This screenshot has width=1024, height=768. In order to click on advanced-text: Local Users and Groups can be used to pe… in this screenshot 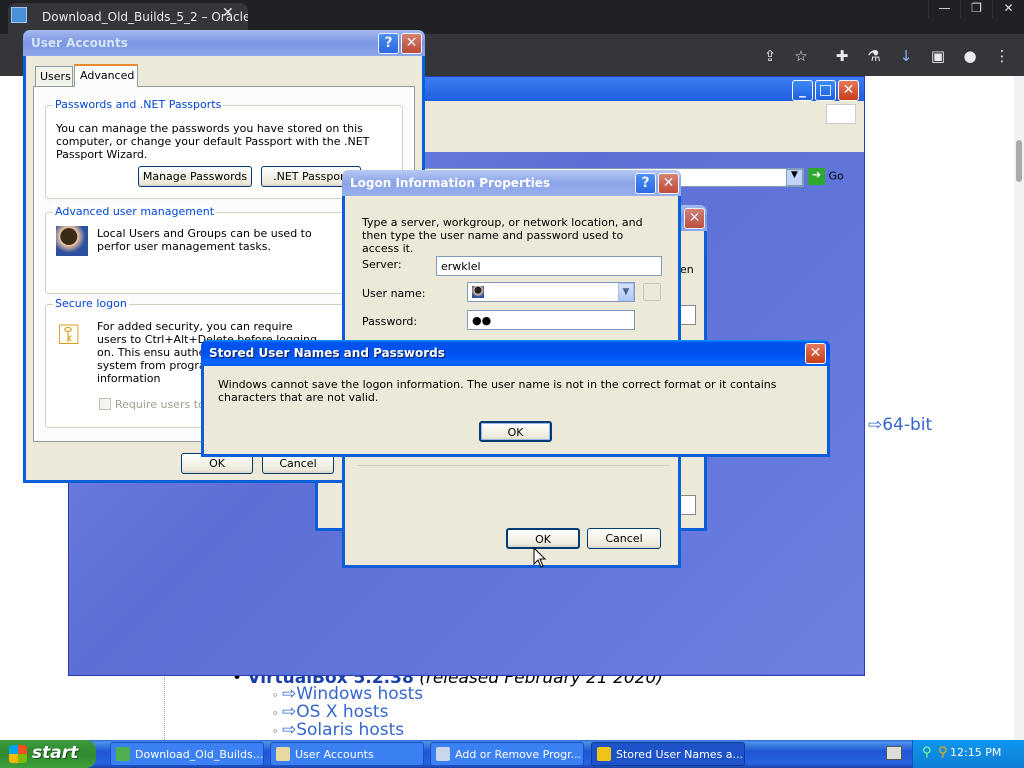, I will do `click(204, 240)`.